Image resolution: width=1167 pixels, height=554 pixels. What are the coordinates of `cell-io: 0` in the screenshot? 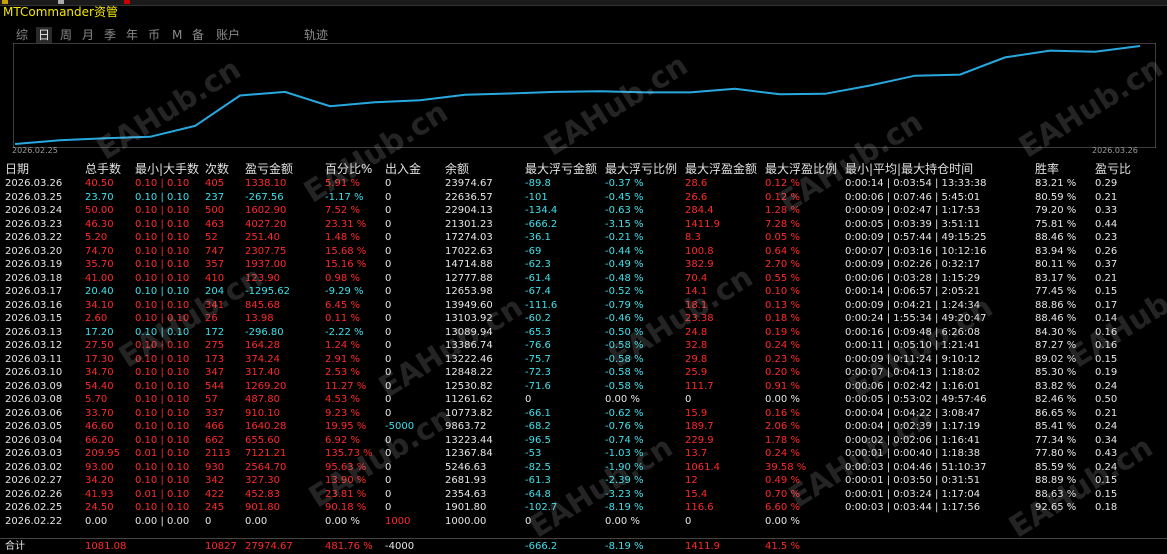 It's located at (388, 318).